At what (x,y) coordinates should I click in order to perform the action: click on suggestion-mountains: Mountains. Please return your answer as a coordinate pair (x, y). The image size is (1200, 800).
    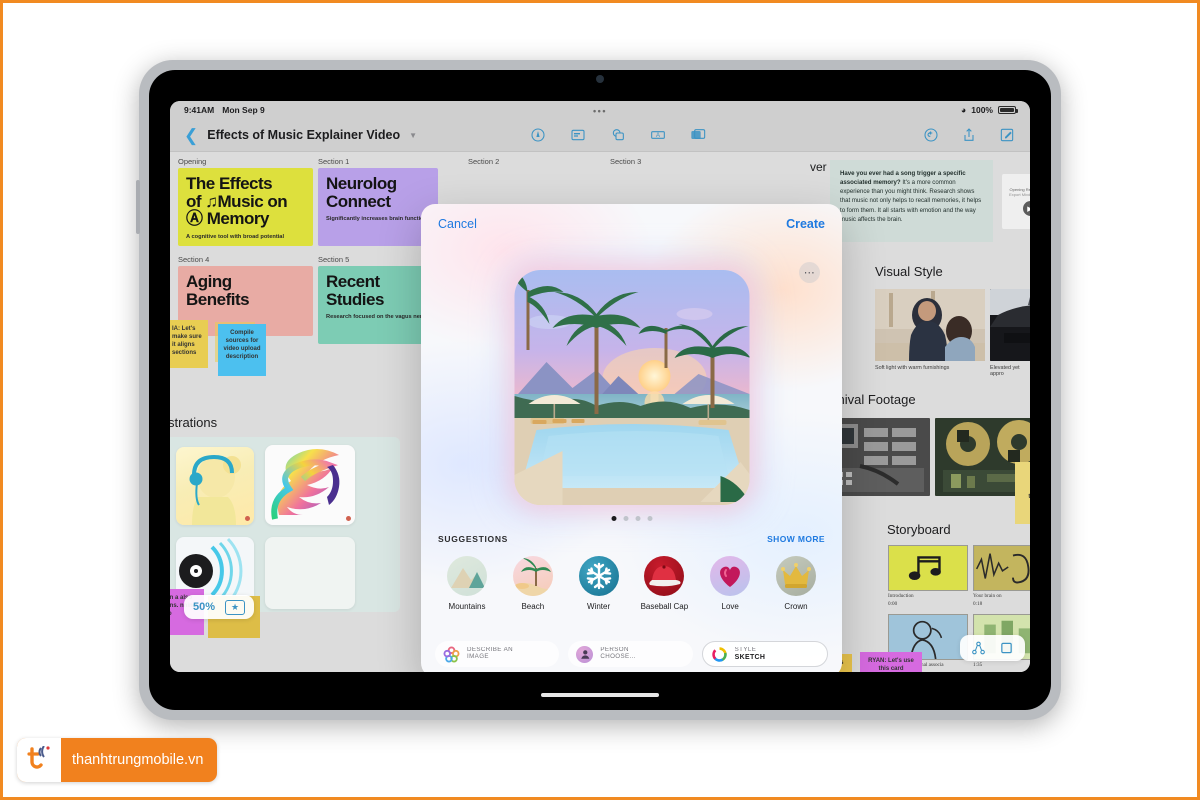
    Looking at the image, I should click on (467, 583).